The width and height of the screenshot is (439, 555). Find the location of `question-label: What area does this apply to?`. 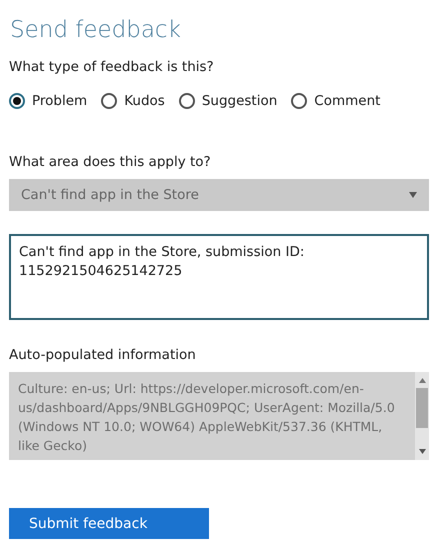

question-label: What area does this apply to? is located at coordinates (110, 162).